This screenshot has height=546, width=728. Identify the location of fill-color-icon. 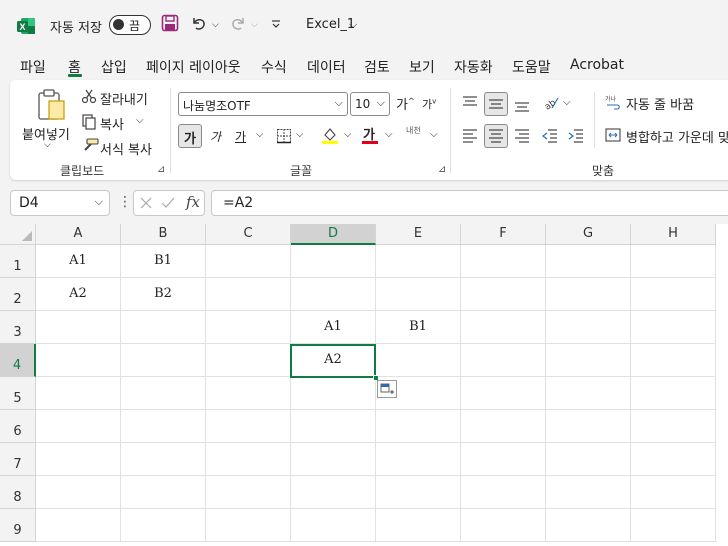
(330, 135).